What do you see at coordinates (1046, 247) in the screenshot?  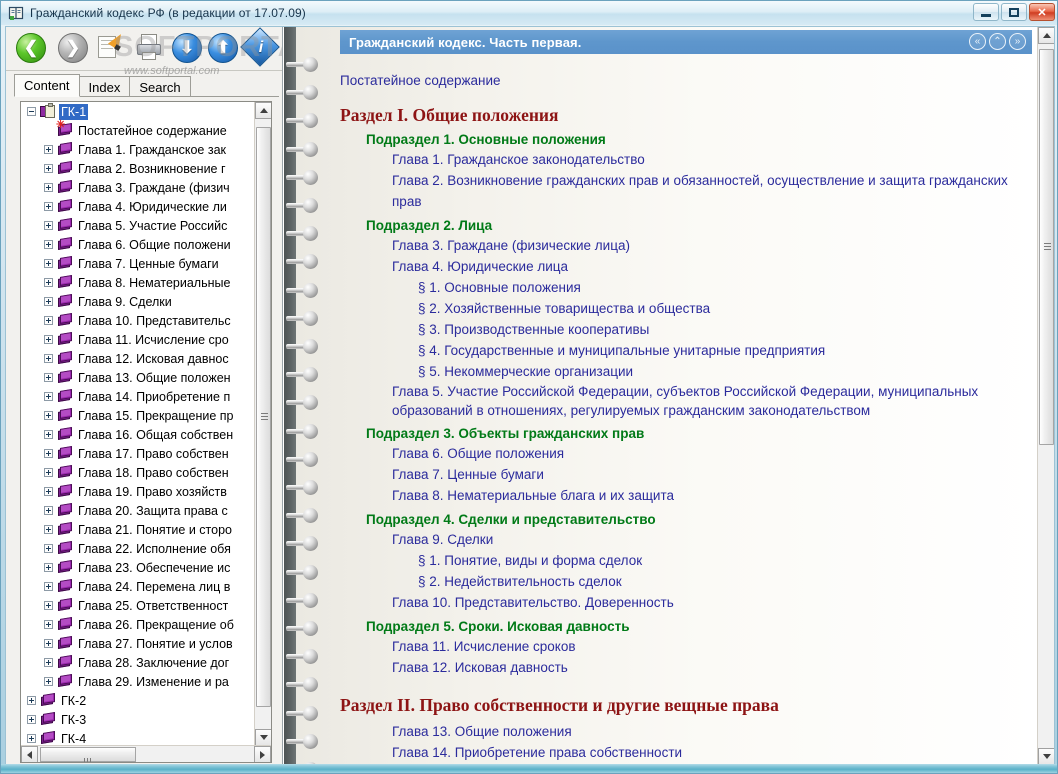 I see `doc-scroll-thumb` at bounding box center [1046, 247].